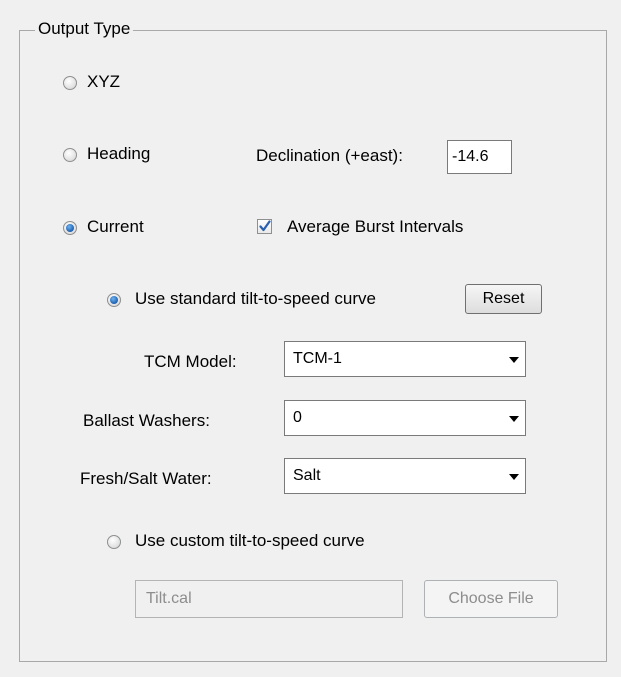 This screenshot has width=621, height=677. What do you see at coordinates (405, 418) in the screenshot?
I see `ballast-washers-select: 0` at bounding box center [405, 418].